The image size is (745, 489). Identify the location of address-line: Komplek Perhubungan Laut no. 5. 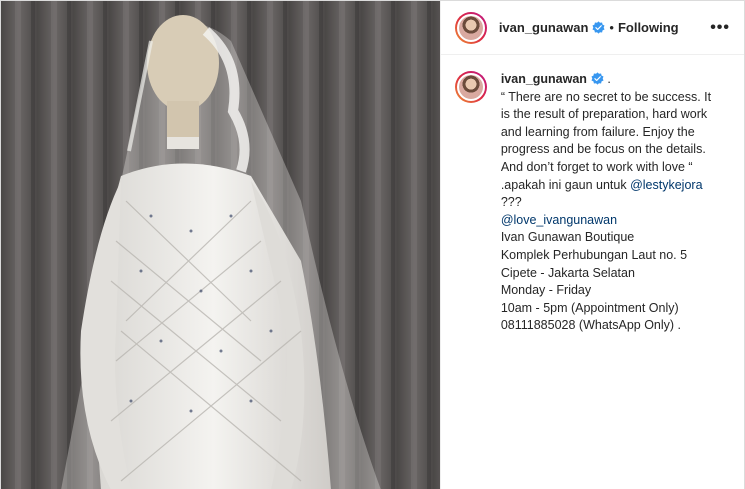
(594, 254).